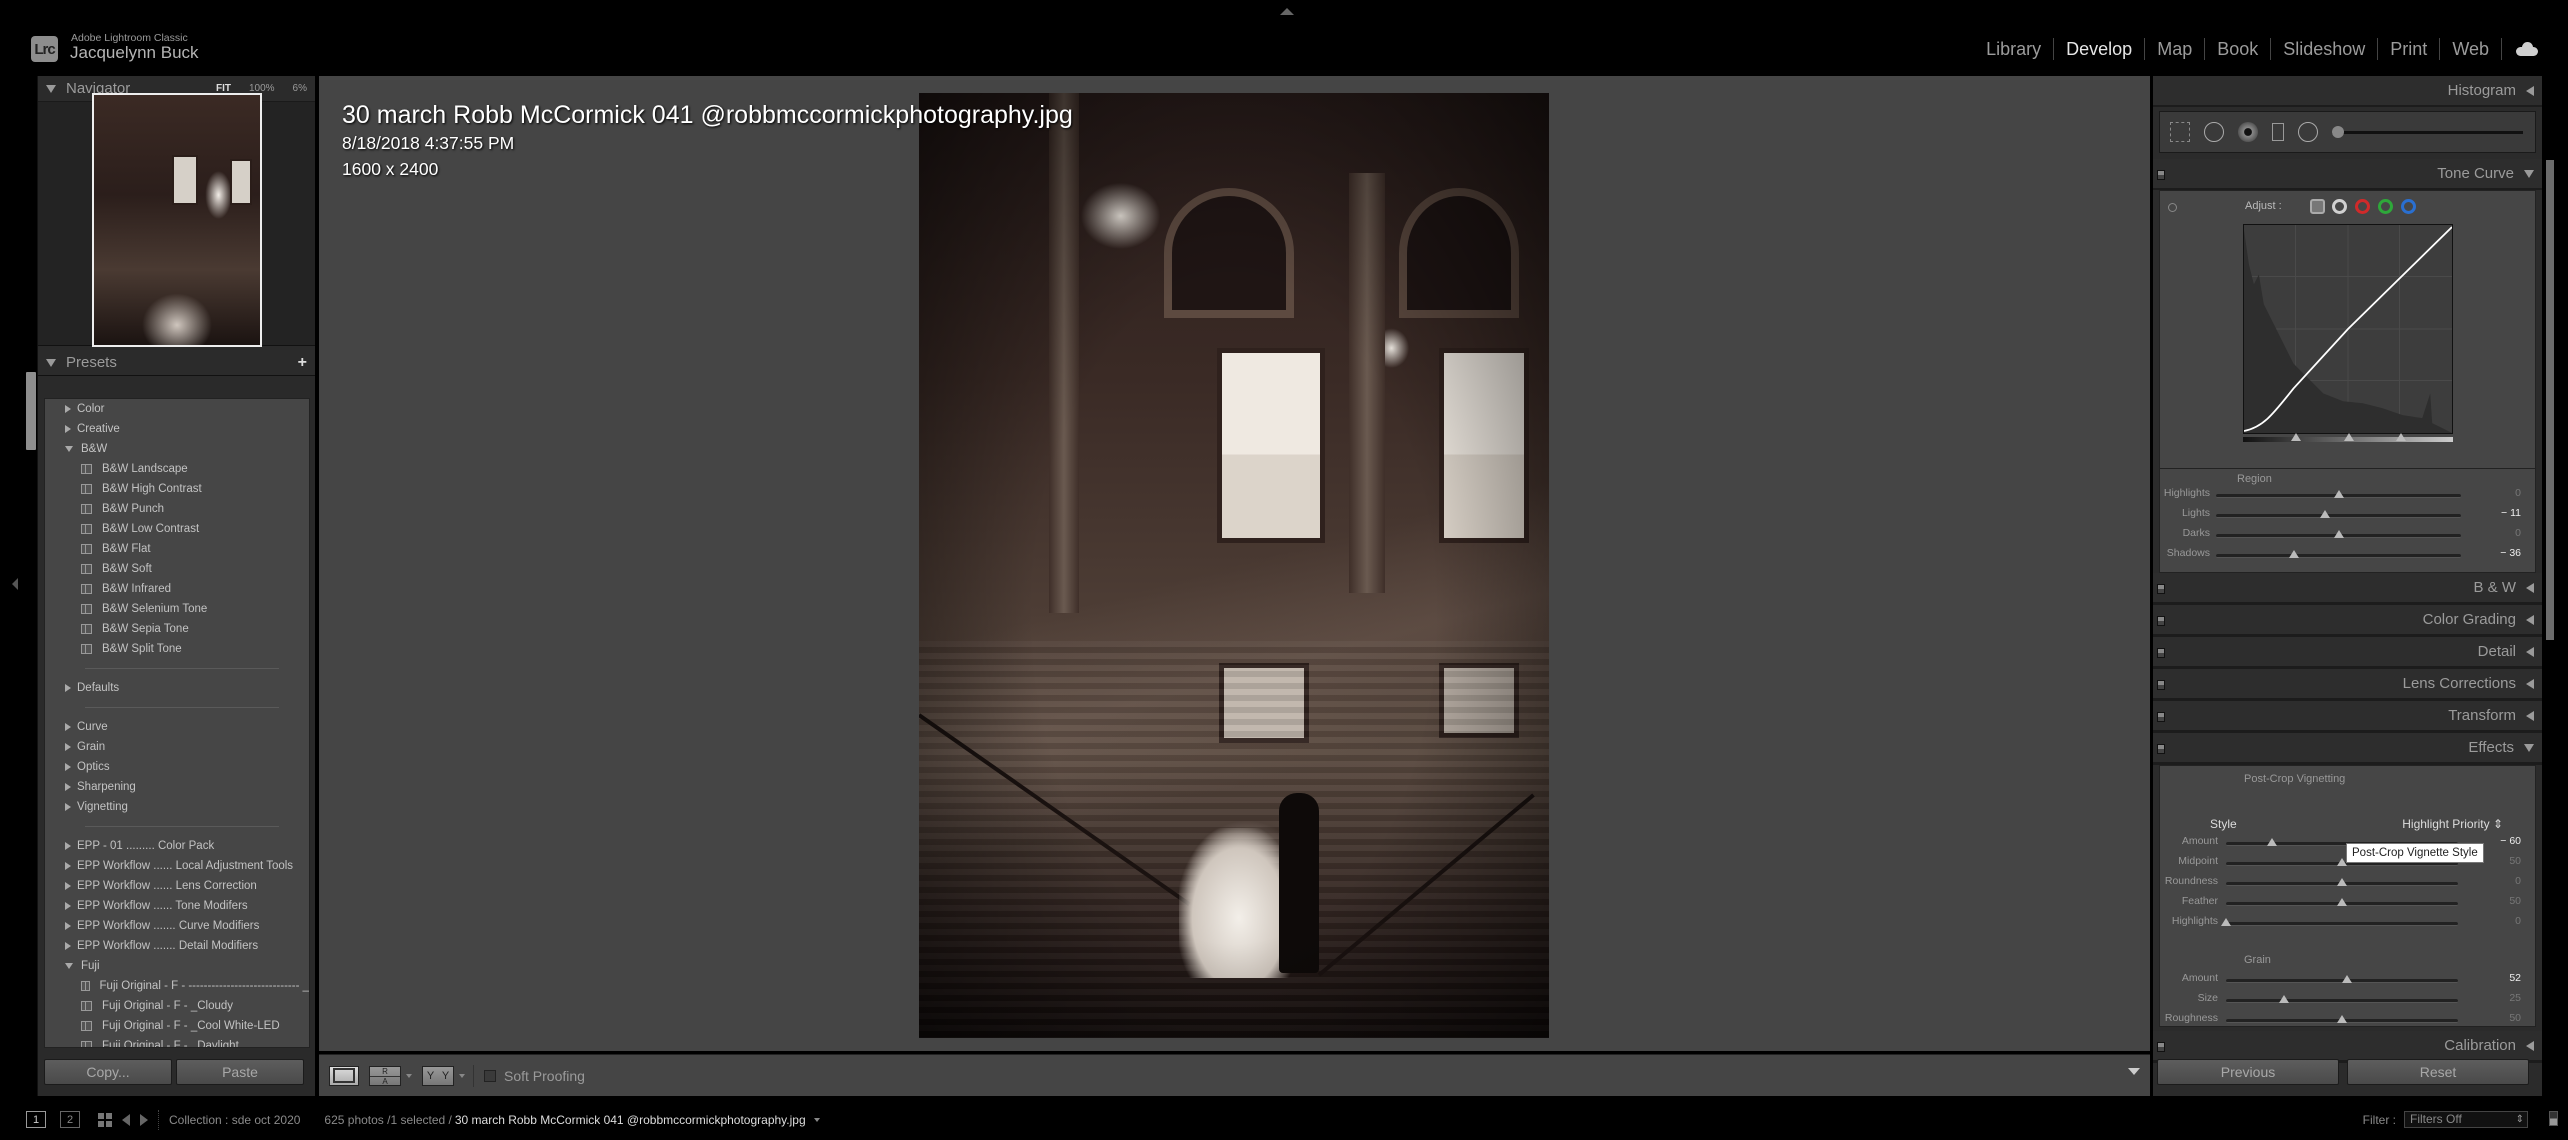 This screenshot has height=1140, width=2568. I want to click on panel-header-color-grading: Color Grading, so click(2347, 621).